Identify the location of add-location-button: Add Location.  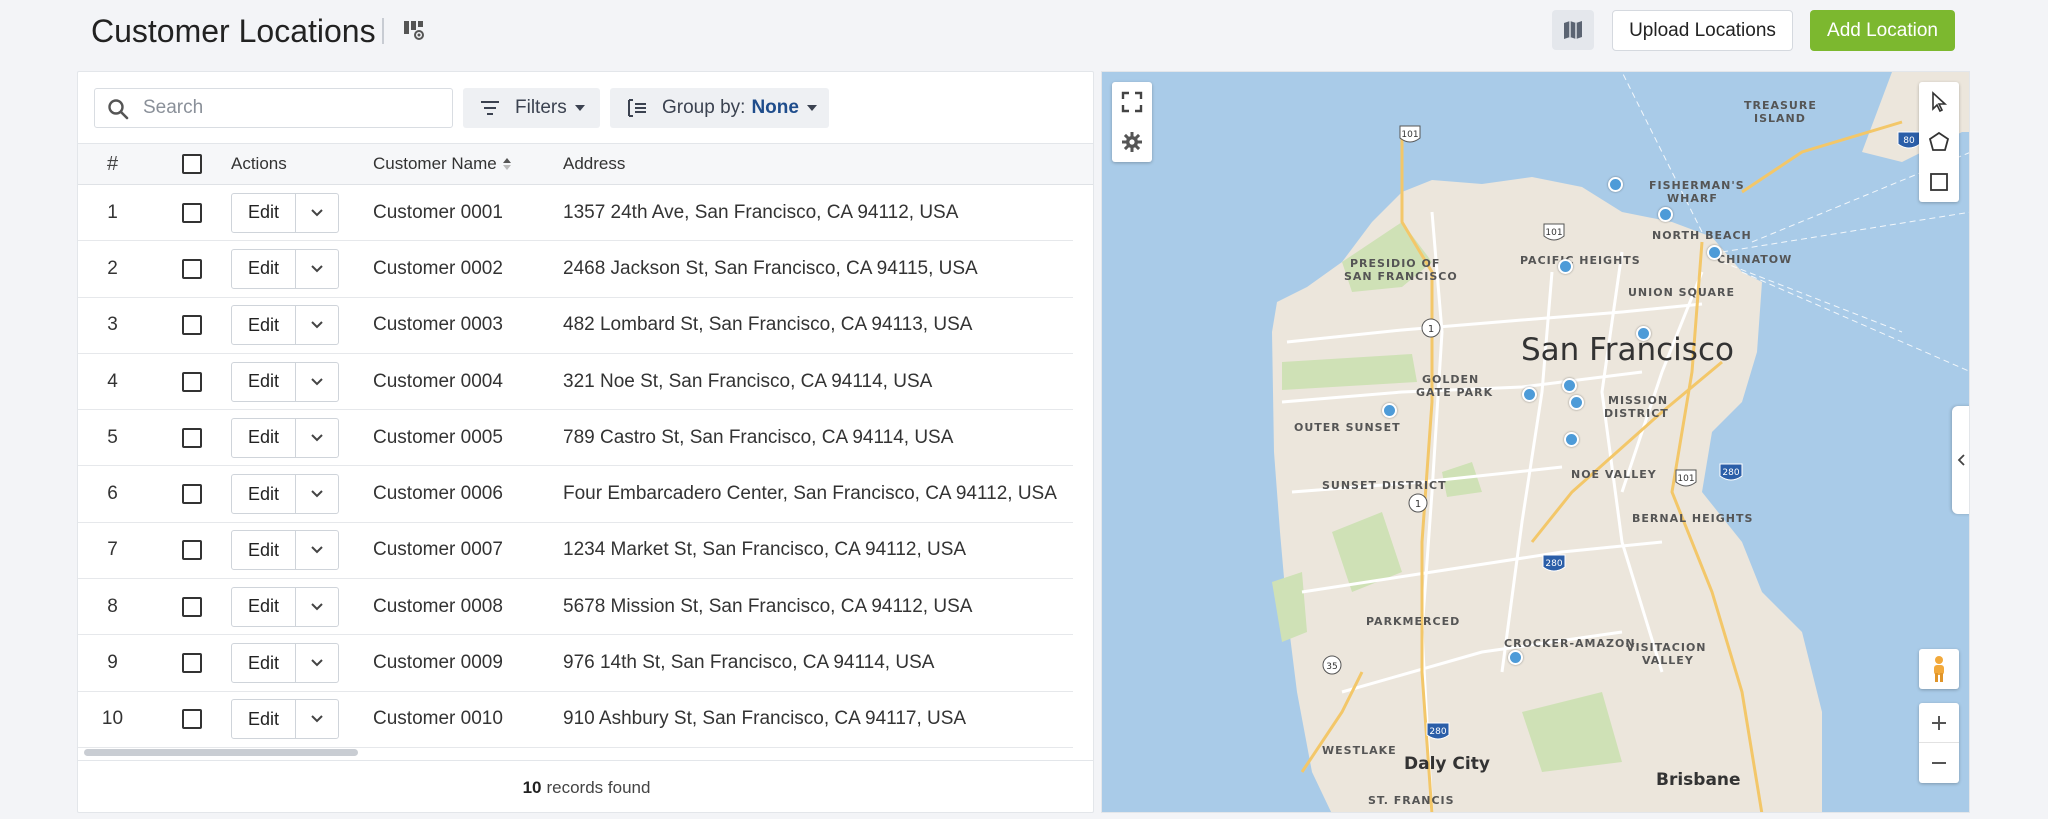
(1882, 30).